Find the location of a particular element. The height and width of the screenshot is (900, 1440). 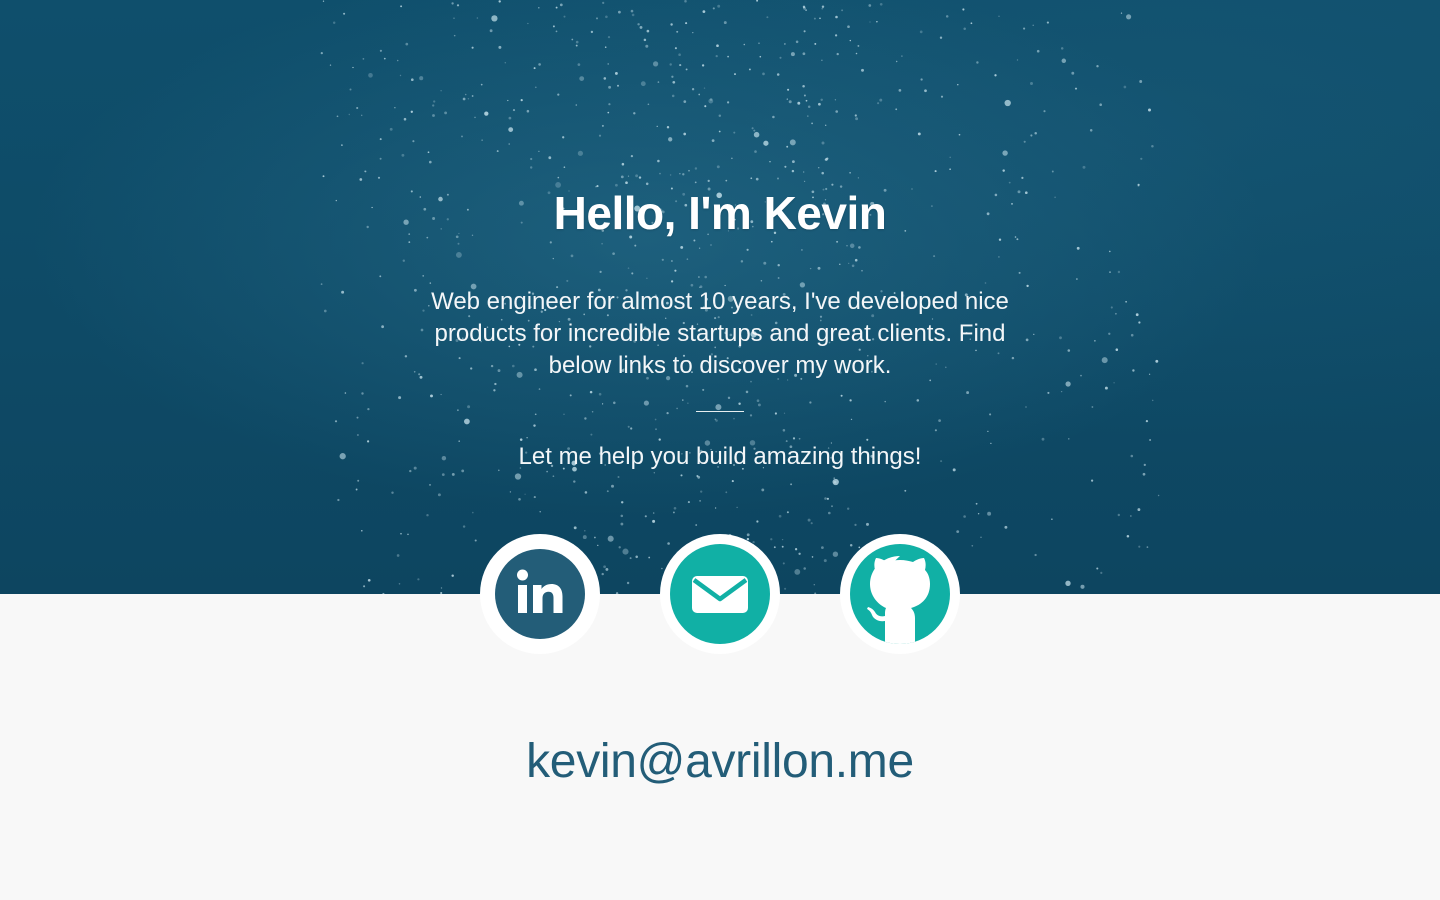

github-link is located at coordinates (900, 594).